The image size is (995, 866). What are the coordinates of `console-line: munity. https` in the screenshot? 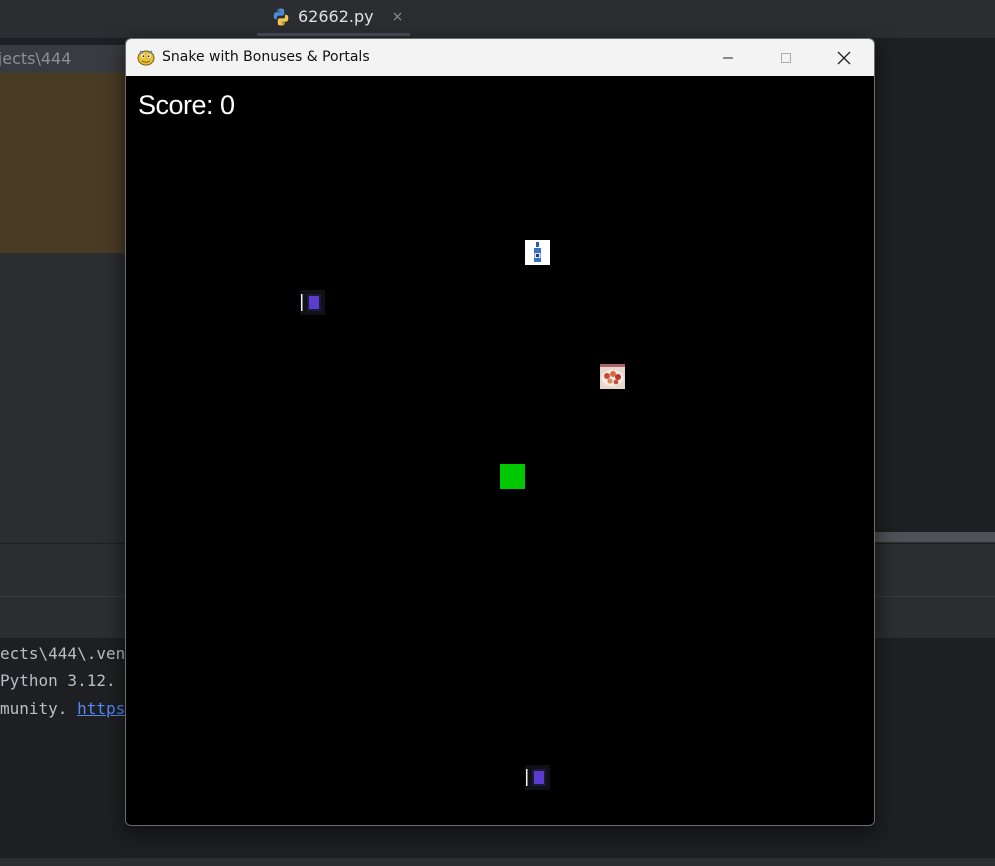 It's located at (62, 708).